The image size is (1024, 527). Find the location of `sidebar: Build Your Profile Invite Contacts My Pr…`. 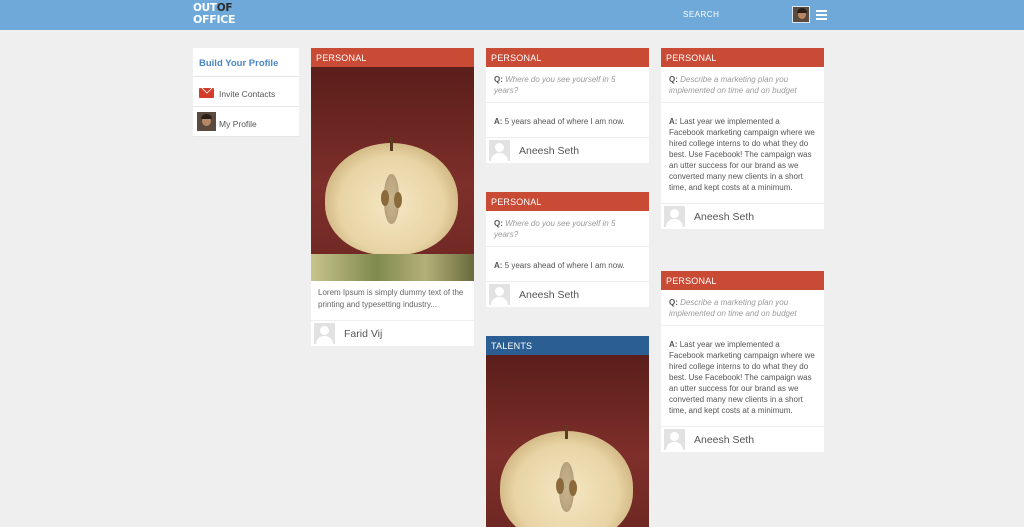

sidebar: Build Your Profile Invite Contacts My Pr… is located at coordinates (246, 92).